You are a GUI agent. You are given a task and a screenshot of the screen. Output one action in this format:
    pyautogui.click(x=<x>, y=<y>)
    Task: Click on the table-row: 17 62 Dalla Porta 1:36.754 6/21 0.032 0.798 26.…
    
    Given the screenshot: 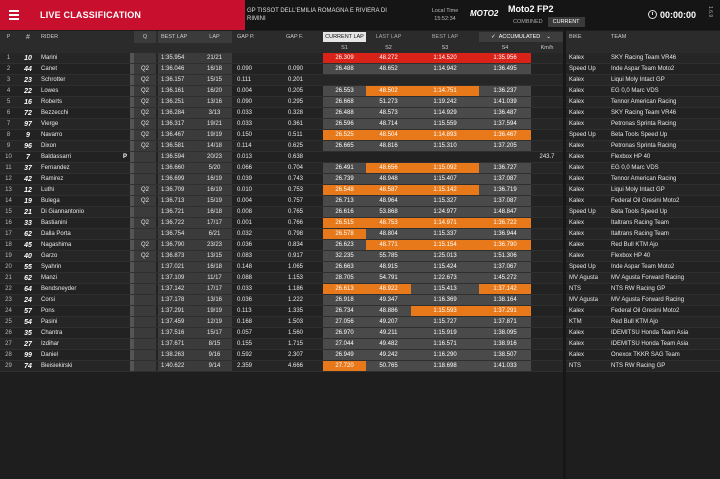 What is the action you would take?
    pyautogui.click(x=360, y=234)
    